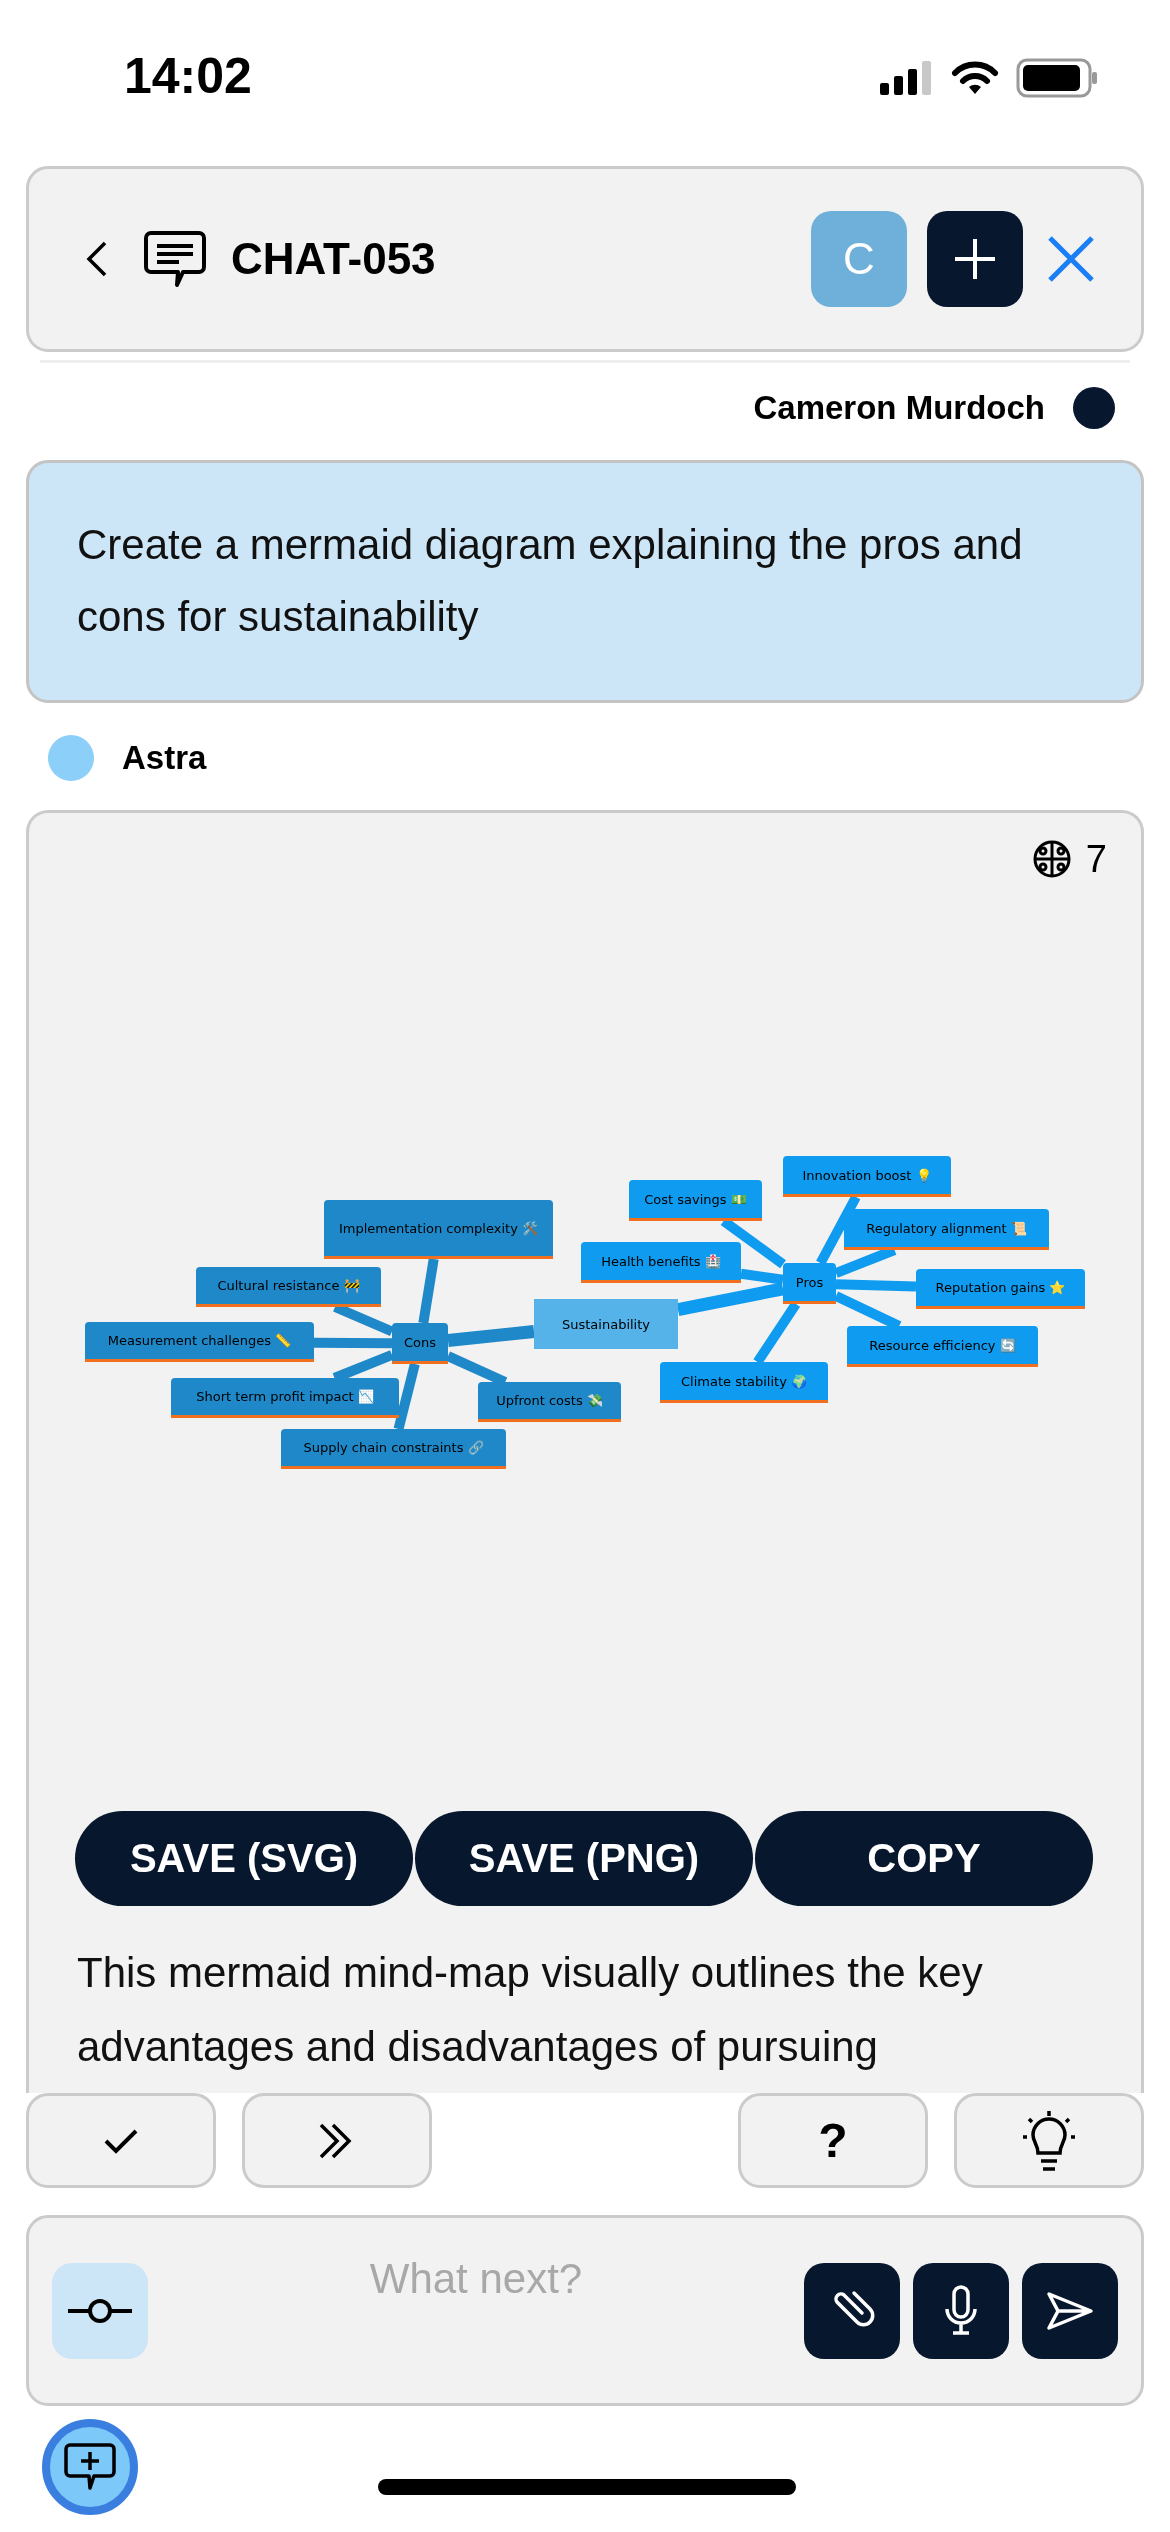 The image size is (1170, 2532). Describe the element at coordinates (420, 1343) in the screenshot. I see `branch-node: Cons` at that location.